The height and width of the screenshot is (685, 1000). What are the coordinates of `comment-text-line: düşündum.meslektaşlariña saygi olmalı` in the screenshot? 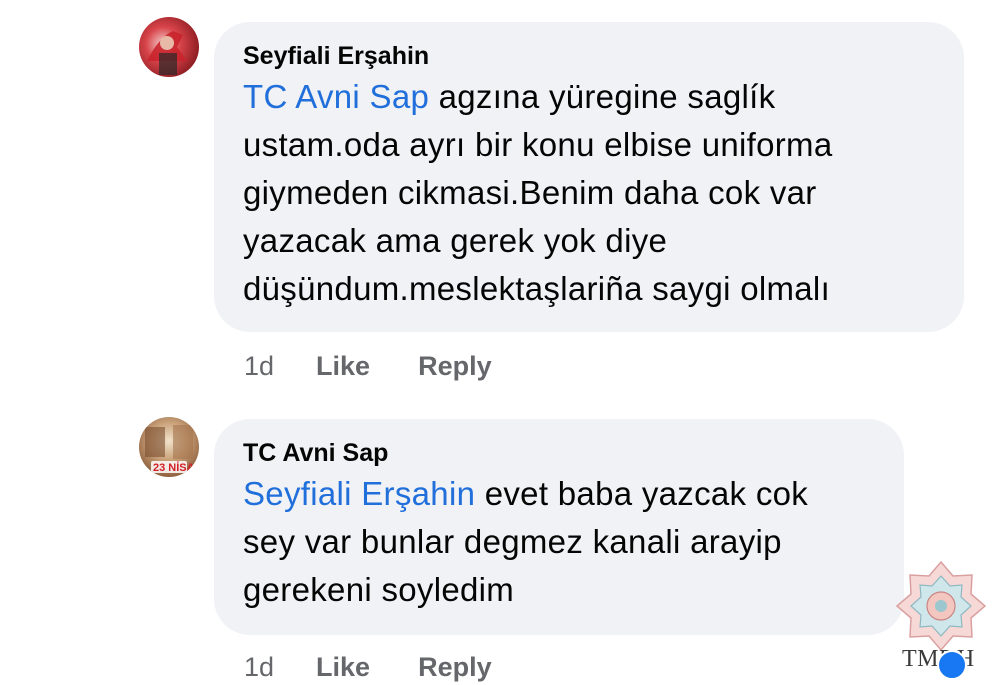 It's located at (537, 288).